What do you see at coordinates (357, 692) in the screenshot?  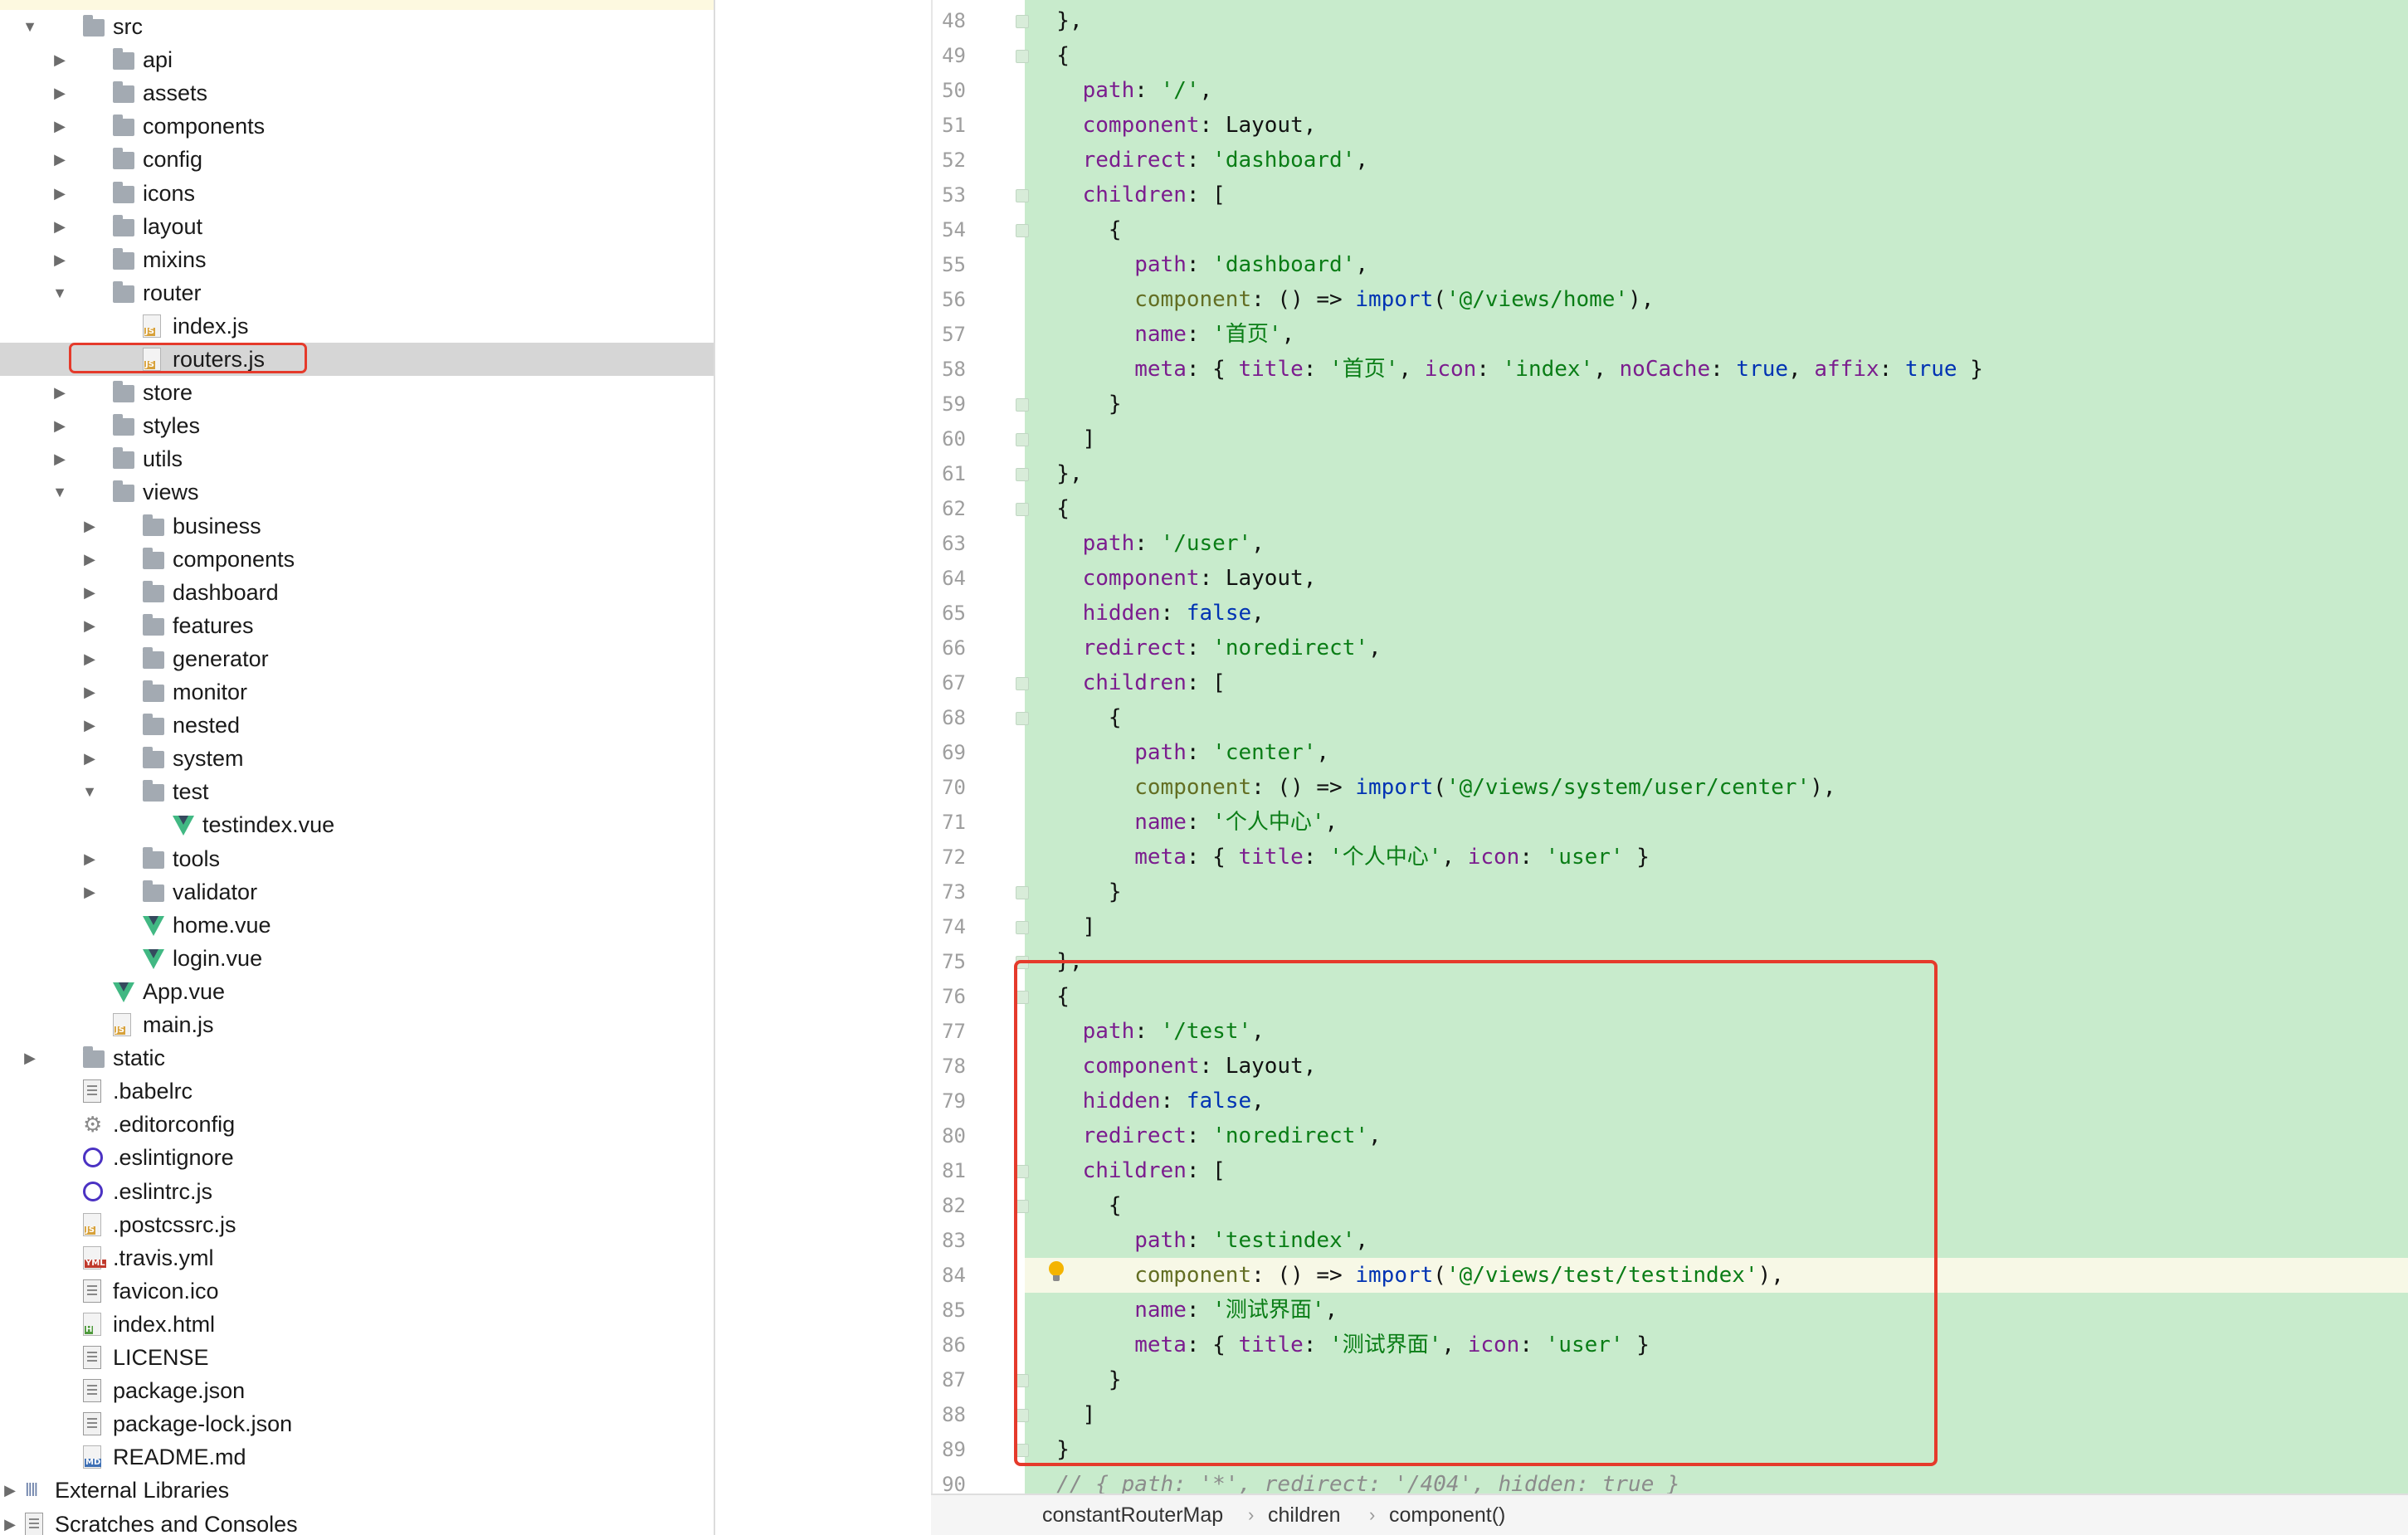 I see `tree-item-monitor: ▶ monitor` at bounding box center [357, 692].